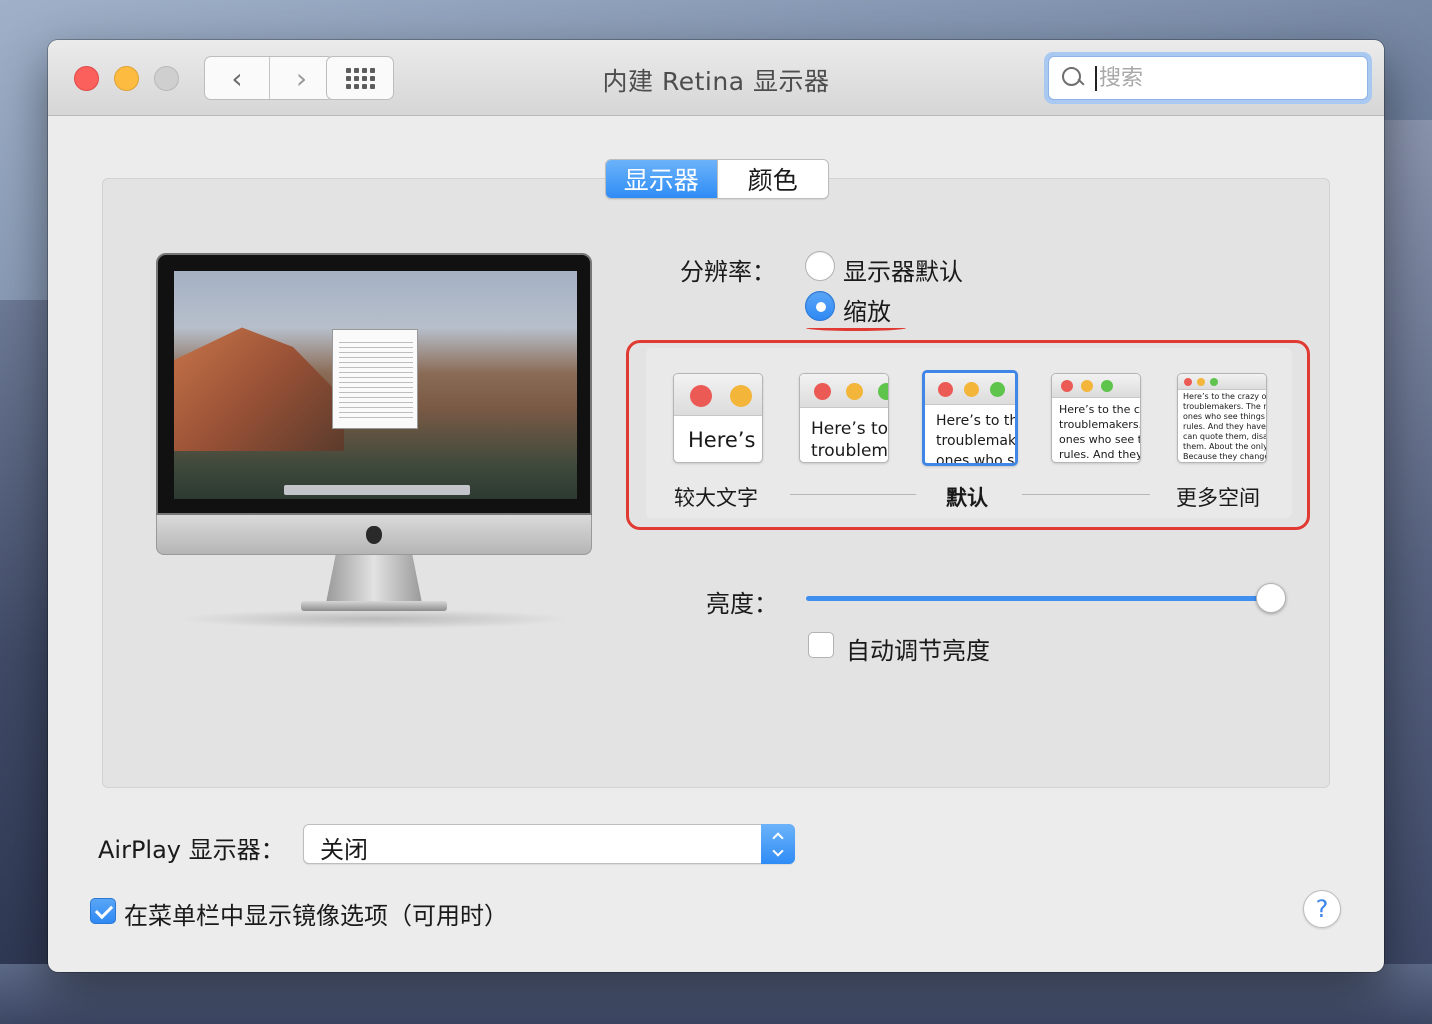 The image size is (1432, 1024). What do you see at coordinates (1073, 78) in the screenshot?
I see `search-icon` at bounding box center [1073, 78].